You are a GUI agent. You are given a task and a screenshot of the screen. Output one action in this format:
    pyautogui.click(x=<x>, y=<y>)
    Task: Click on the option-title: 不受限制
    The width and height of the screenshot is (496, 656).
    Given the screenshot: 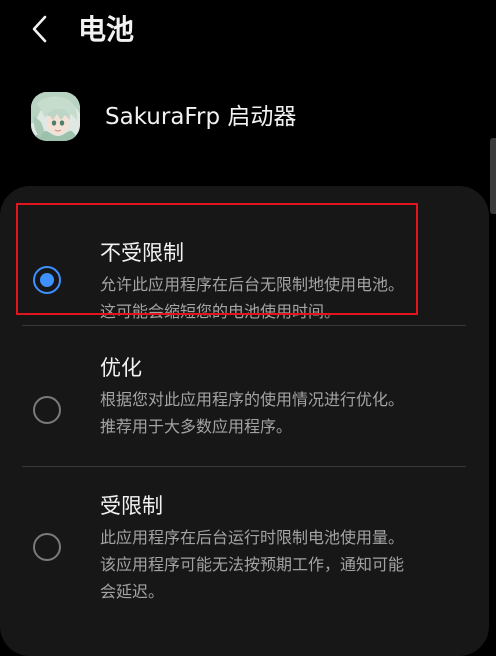 What is the action you would take?
    pyautogui.click(x=142, y=253)
    